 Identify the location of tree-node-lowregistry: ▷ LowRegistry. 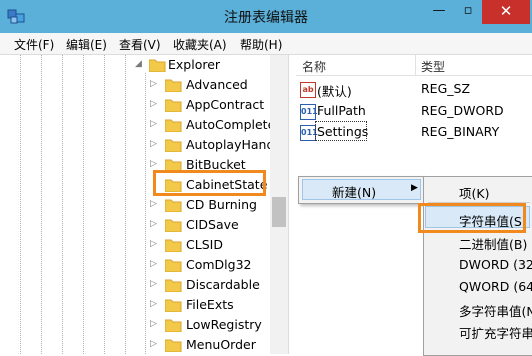
(215, 325).